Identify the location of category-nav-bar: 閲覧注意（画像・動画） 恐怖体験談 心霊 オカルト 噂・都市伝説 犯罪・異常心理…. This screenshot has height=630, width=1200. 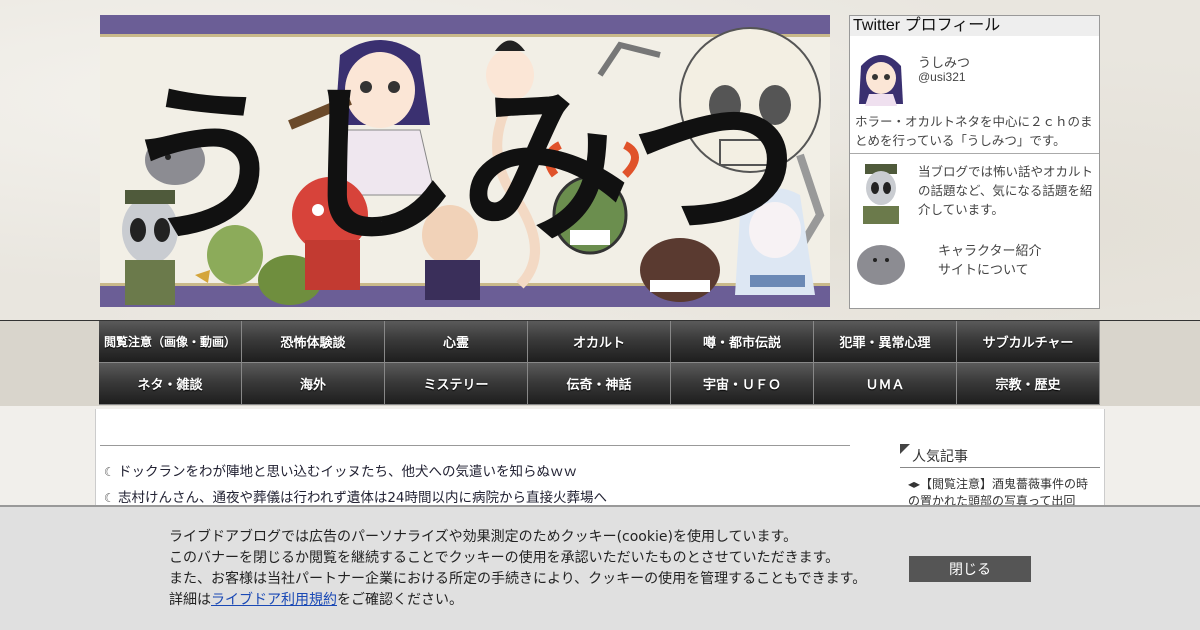
(600, 363).